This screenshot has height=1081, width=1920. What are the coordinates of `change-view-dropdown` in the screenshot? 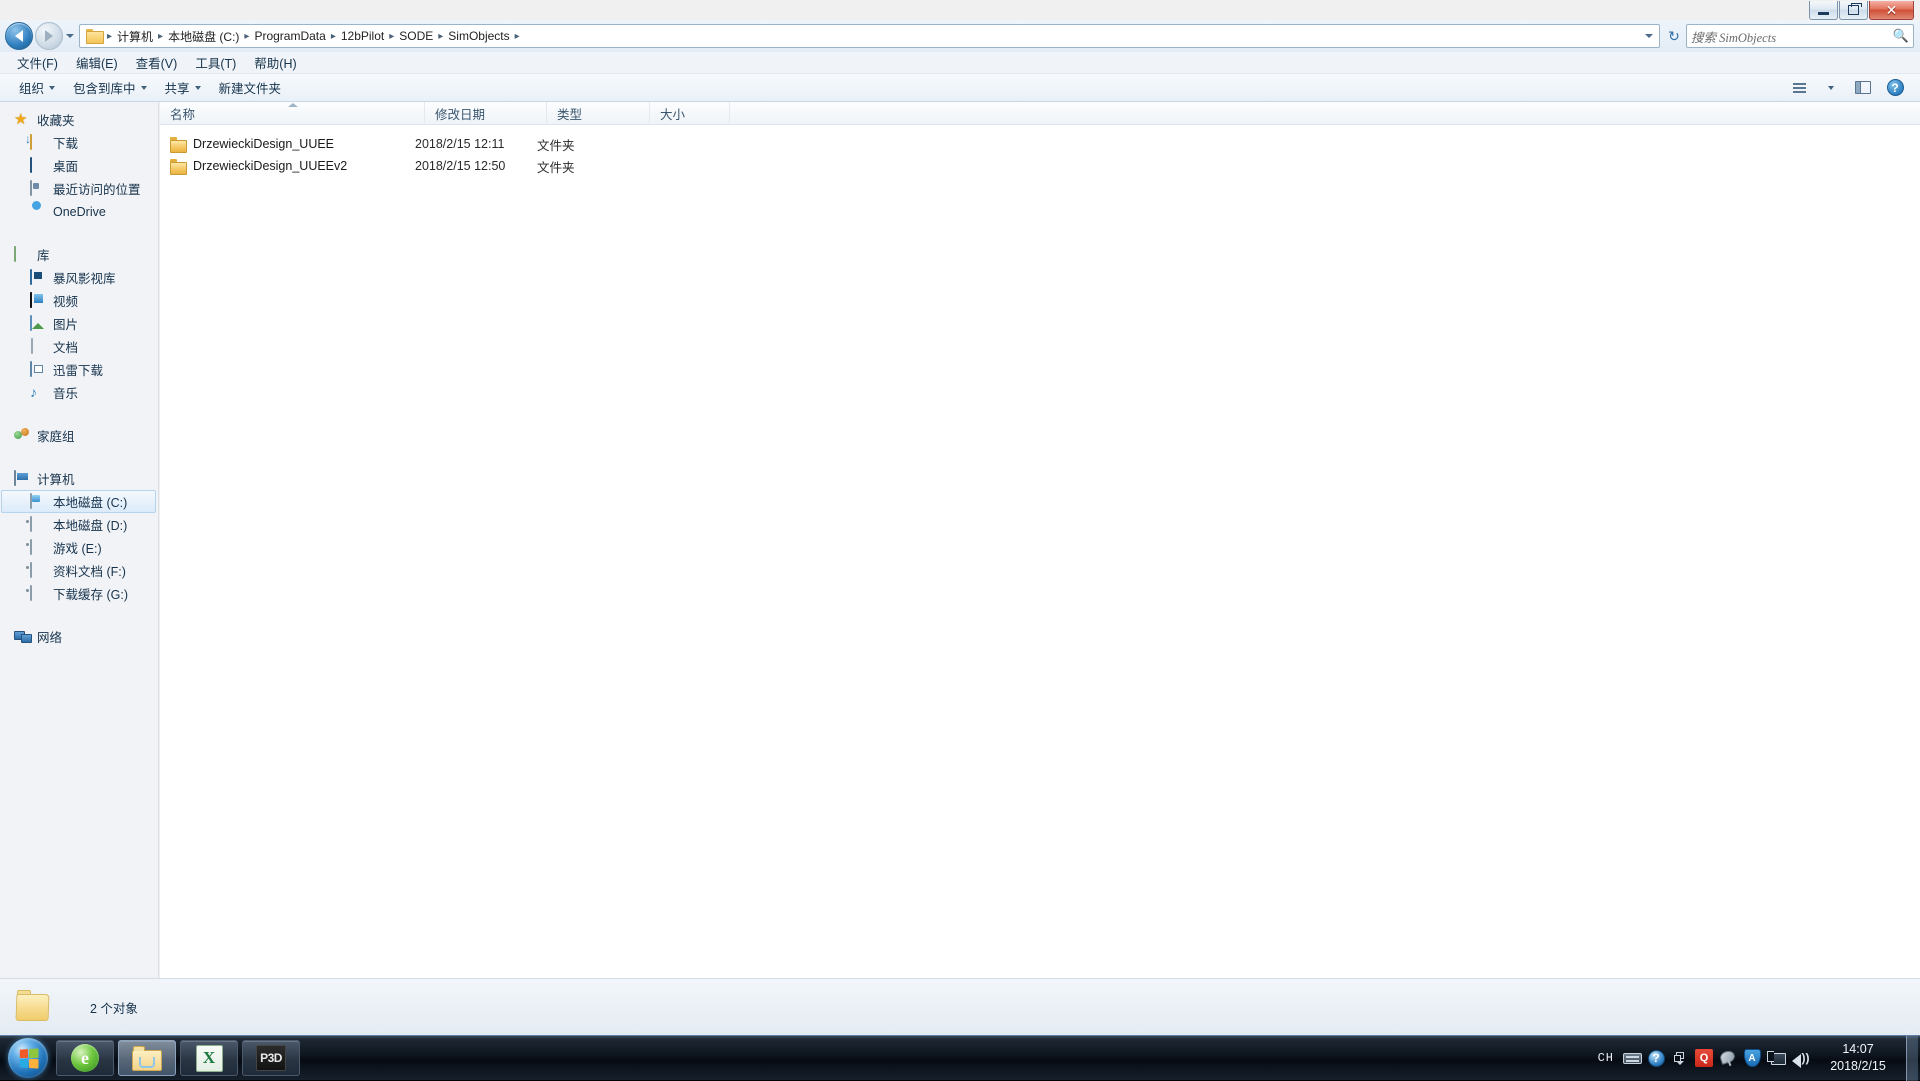 It's located at (1831, 88).